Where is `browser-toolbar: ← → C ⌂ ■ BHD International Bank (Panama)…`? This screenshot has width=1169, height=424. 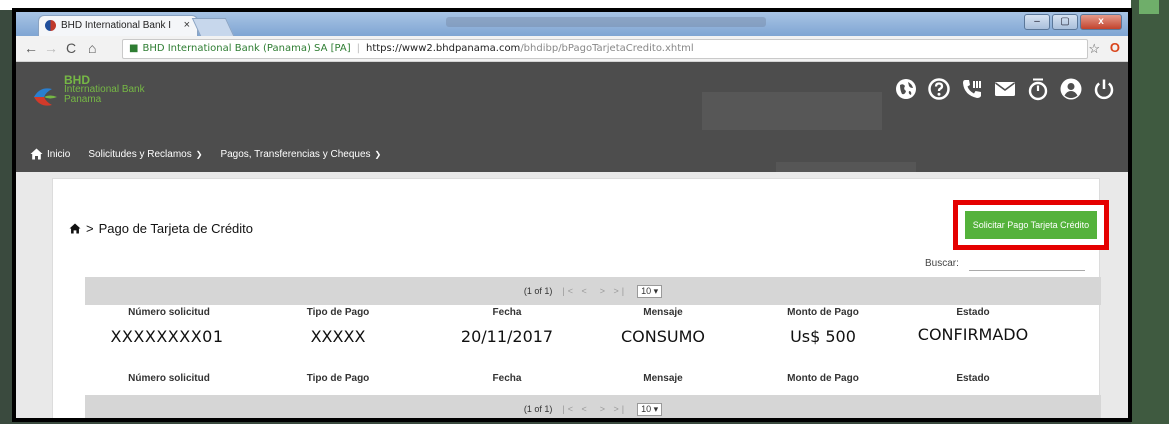 browser-toolbar: ← → C ⌂ ■ BHD International Bank (Panama)… is located at coordinates (572, 49).